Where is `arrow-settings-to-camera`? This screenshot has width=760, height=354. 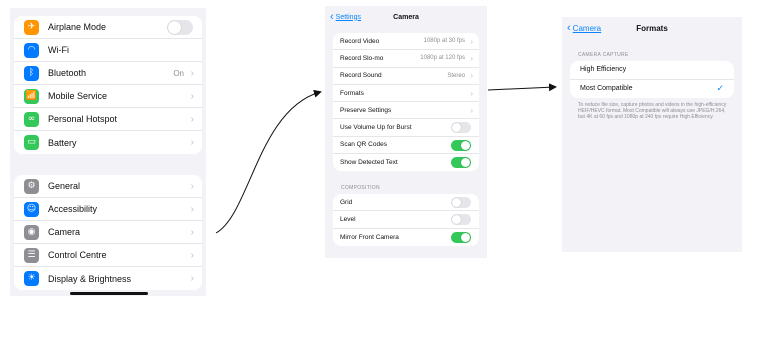
arrow-settings-to-camera is located at coordinates (268, 161).